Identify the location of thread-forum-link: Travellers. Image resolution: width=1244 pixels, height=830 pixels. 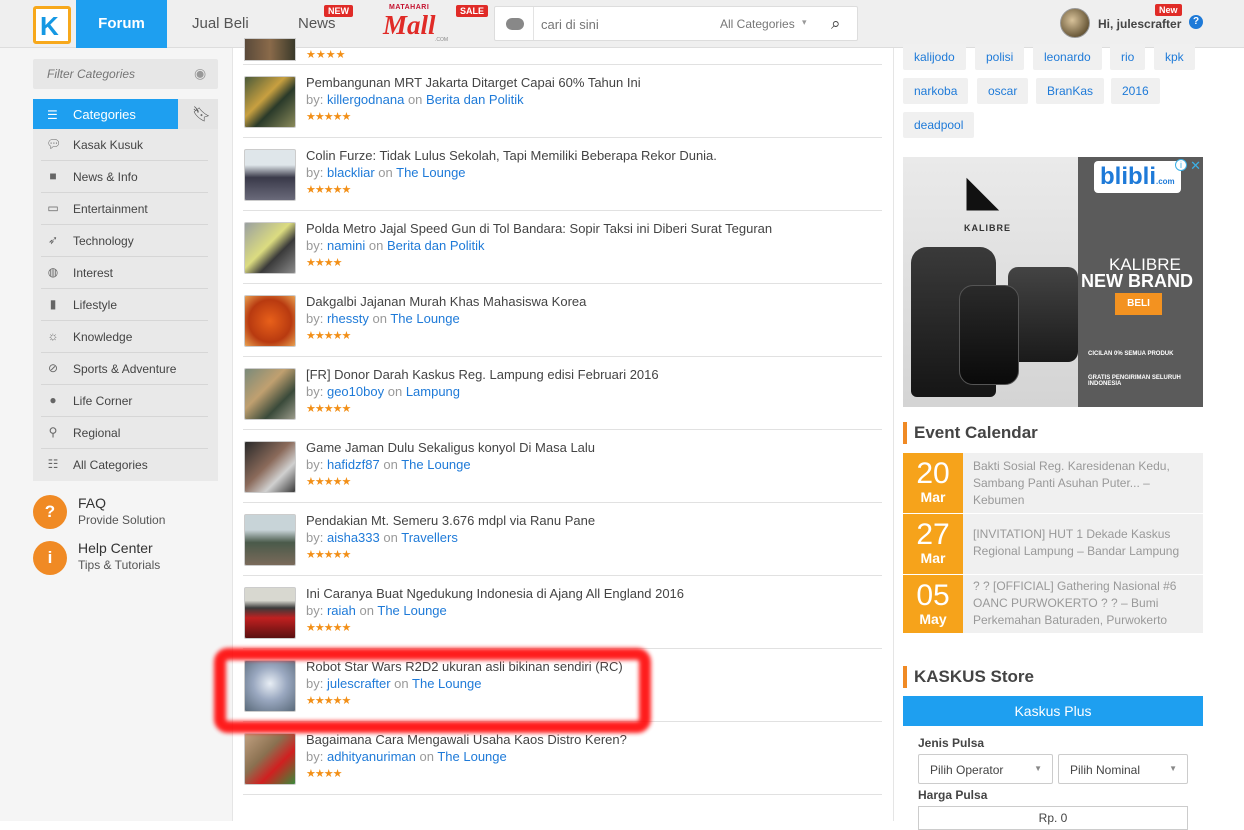
(429, 537).